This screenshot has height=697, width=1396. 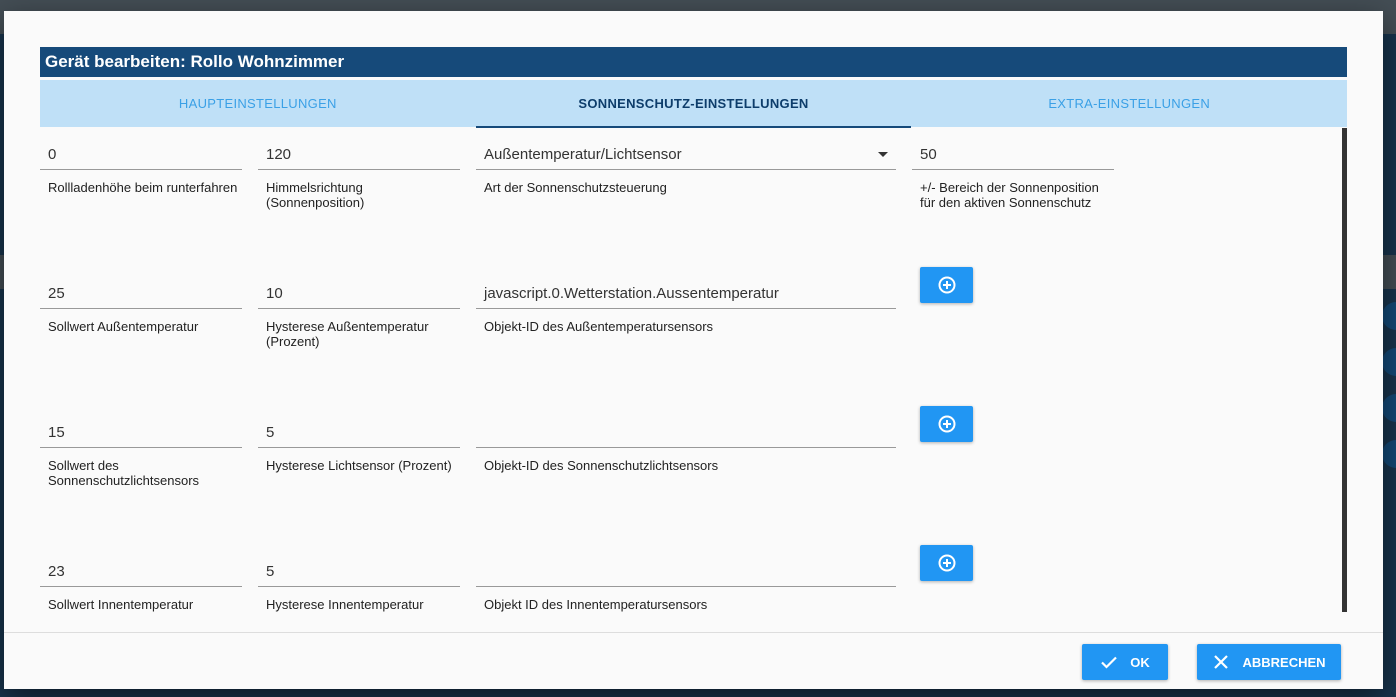 What do you see at coordinates (583, 154) in the screenshot?
I see `sun-protection-mode-text: Außentemperatur/Lichtsensor` at bounding box center [583, 154].